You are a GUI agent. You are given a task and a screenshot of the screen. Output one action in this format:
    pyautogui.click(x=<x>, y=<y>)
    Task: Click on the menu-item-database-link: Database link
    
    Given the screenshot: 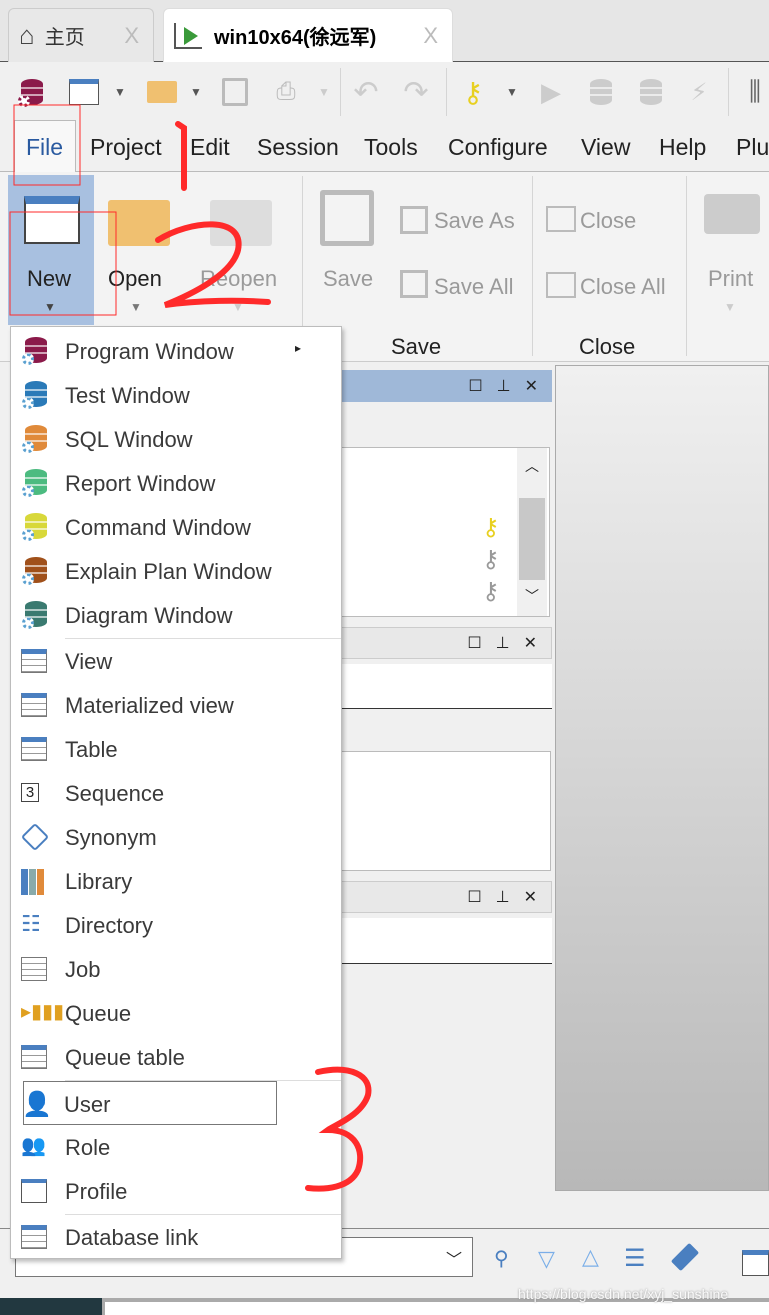 What is the action you would take?
    pyautogui.click(x=176, y=1237)
    